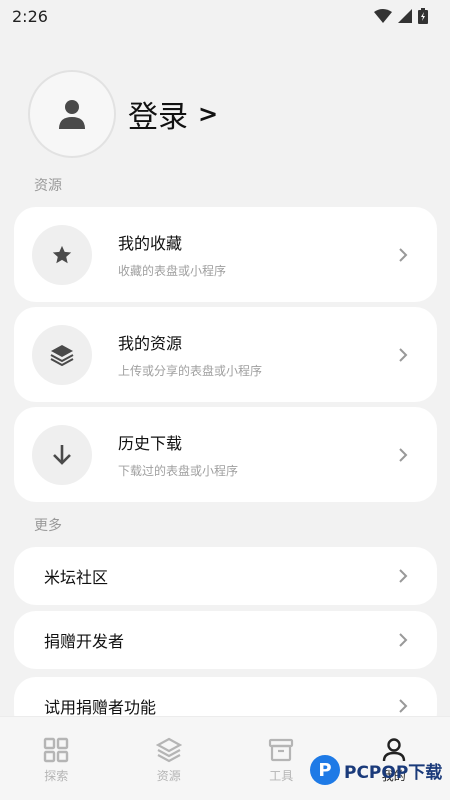 This screenshot has height=800, width=450. What do you see at coordinates (225, 254) in the screenshot?
I see `favorites-card: 我的收藏 收藏的表盘或小程序` at bounding box center [225, 254].